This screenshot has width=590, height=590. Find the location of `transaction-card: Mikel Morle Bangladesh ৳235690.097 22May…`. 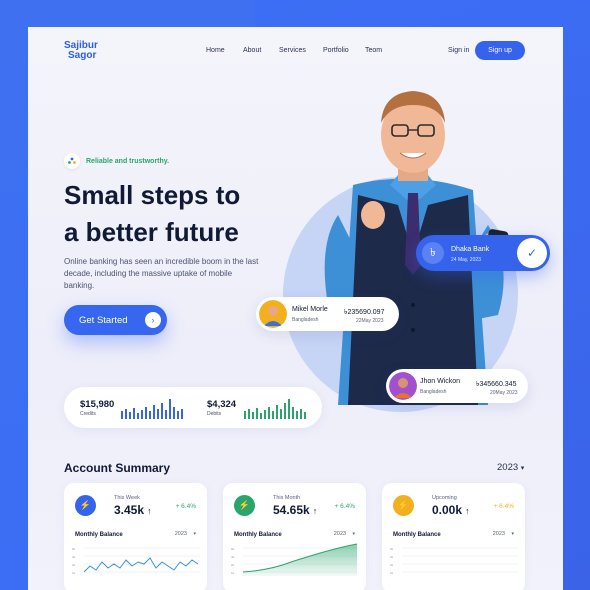

transaction-card: Mikel Morle Bangladesh ৳235690.097 22May… is located at coordinates (327, 314).